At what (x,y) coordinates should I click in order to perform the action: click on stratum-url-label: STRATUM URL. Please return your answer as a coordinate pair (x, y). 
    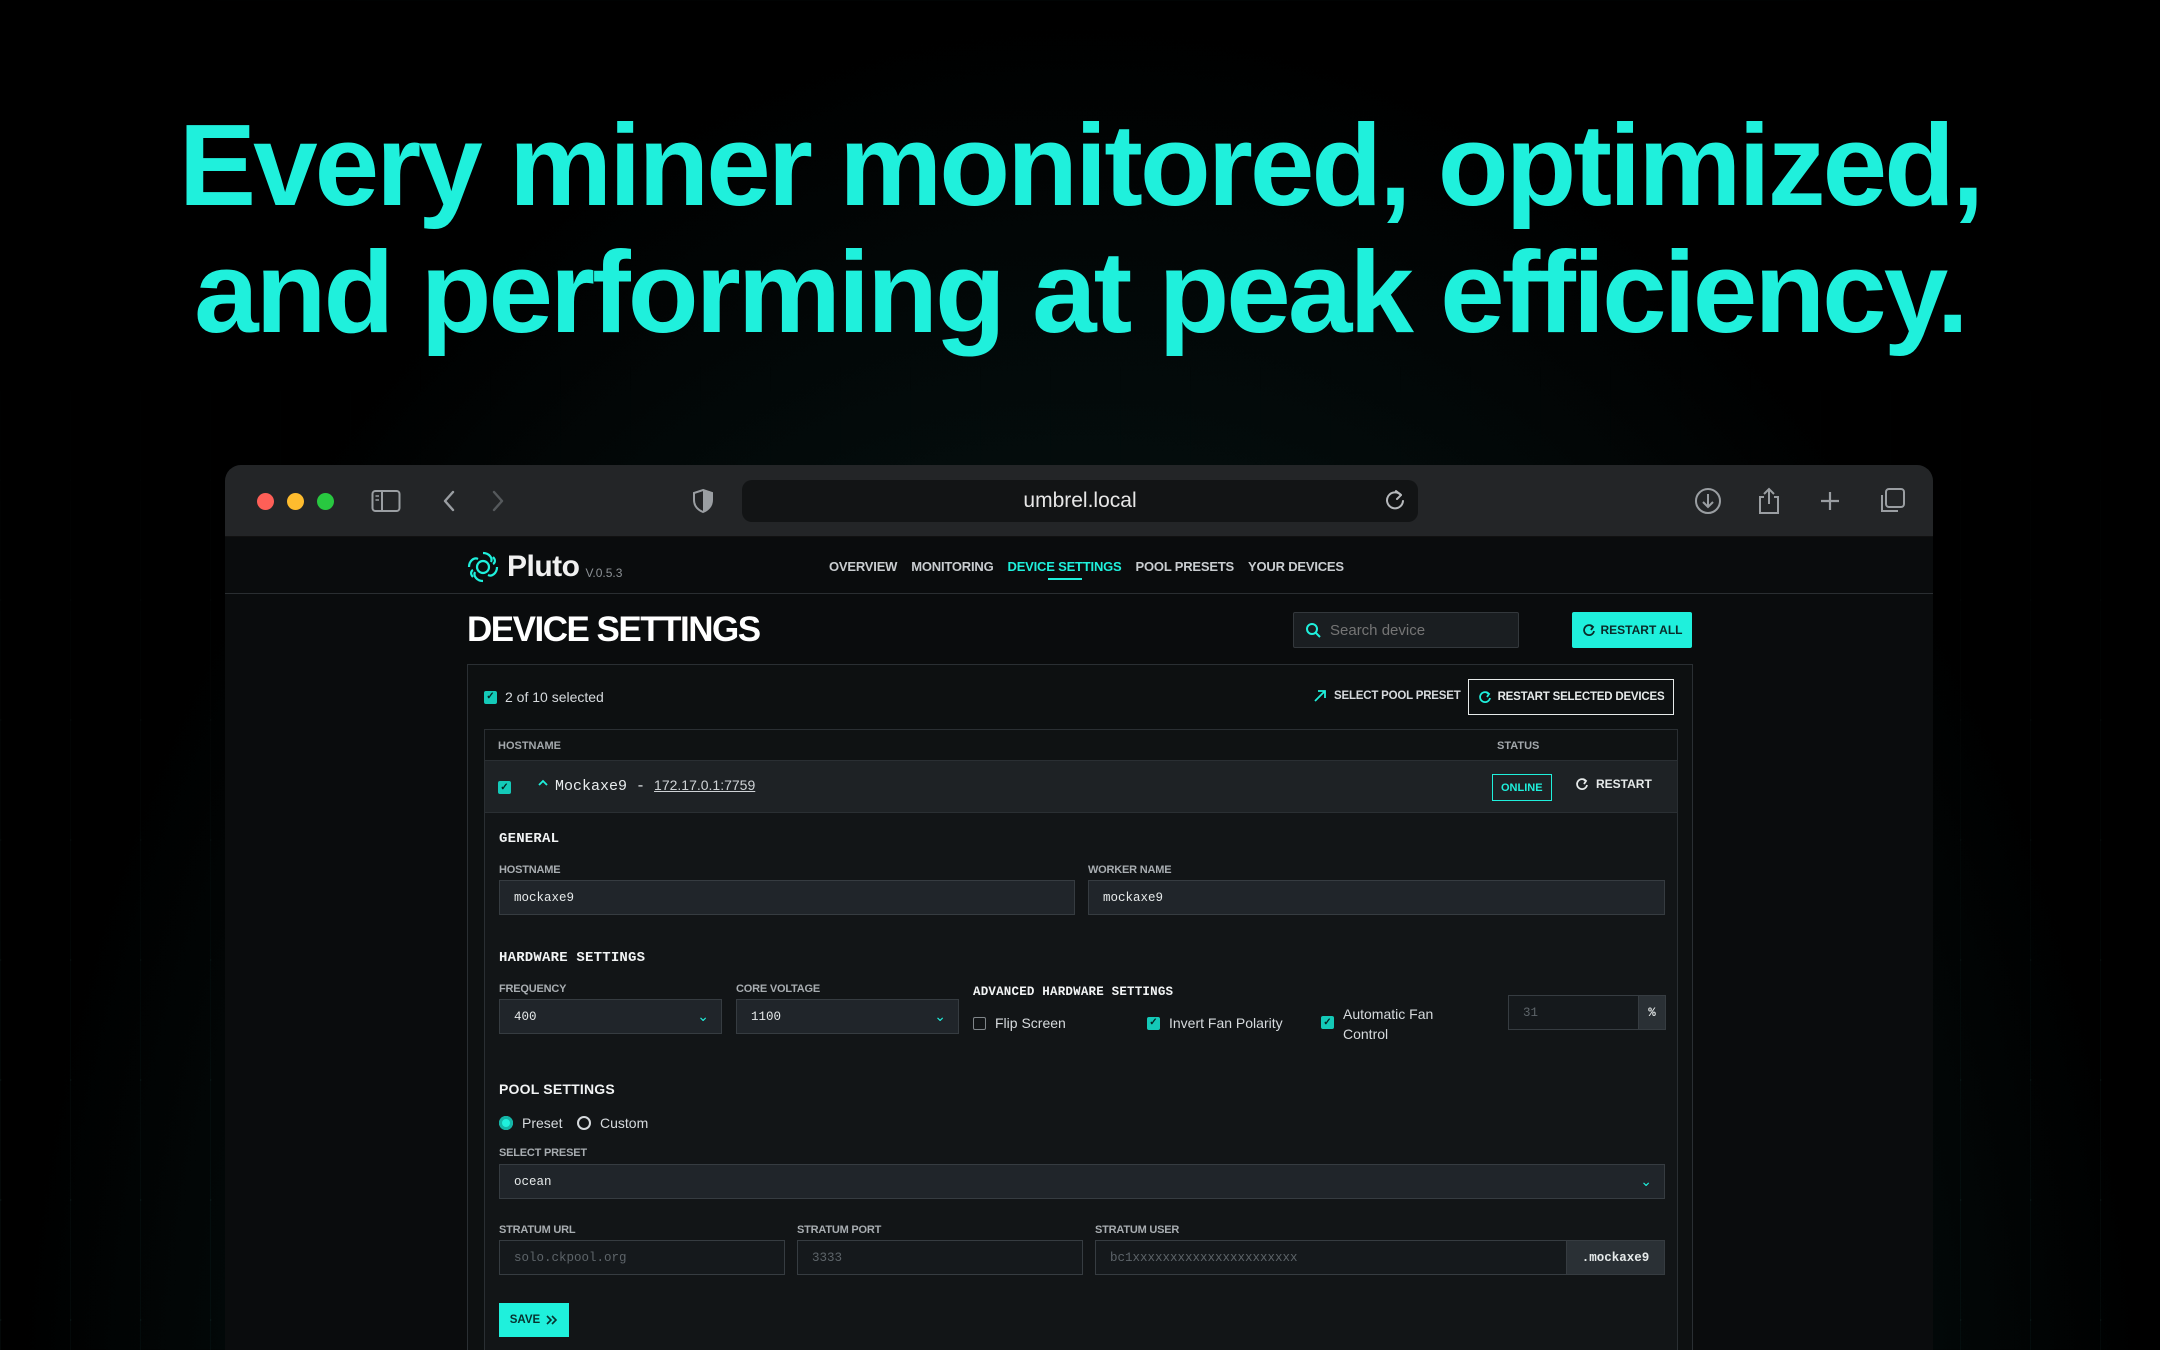
    Looking at the image, I should click on (537, 1230).